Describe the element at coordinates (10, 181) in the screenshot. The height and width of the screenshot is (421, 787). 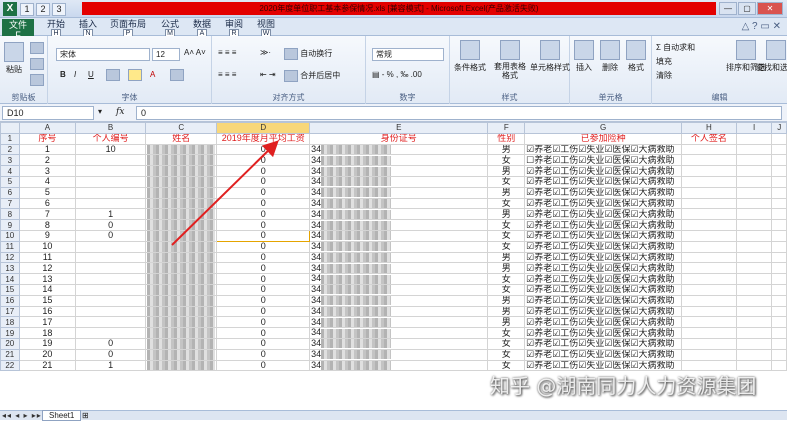
I see `row-header: 5` at that location.